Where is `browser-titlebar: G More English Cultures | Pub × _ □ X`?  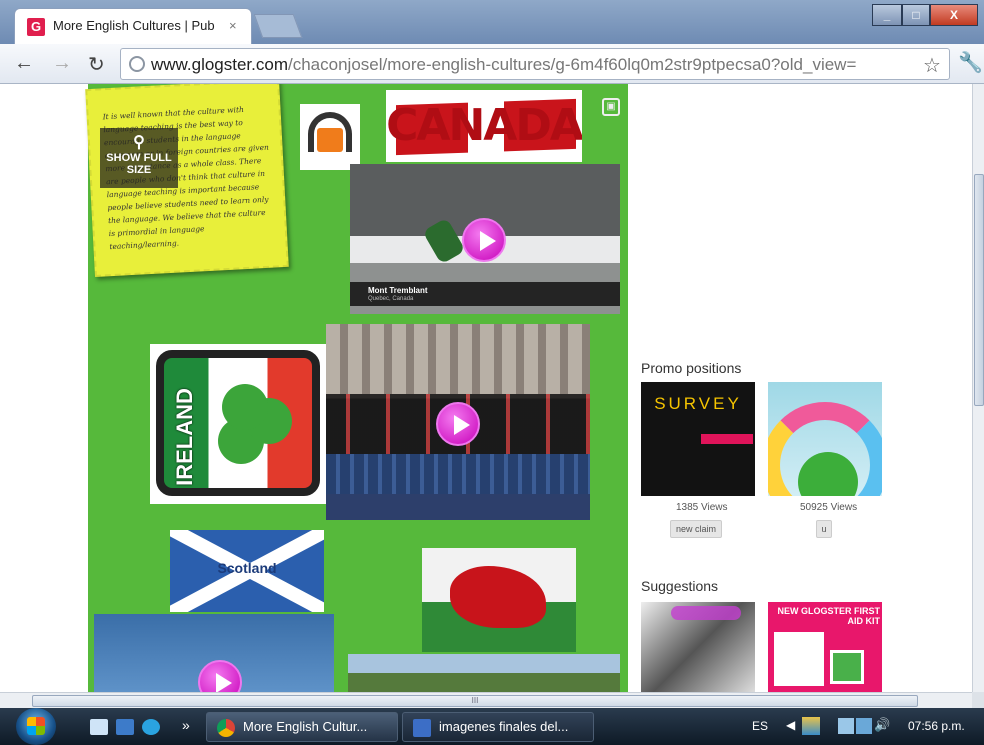
browser-titlebar: G More English Cultures | Pub × _ □ X is located at coordinates (492, 22).